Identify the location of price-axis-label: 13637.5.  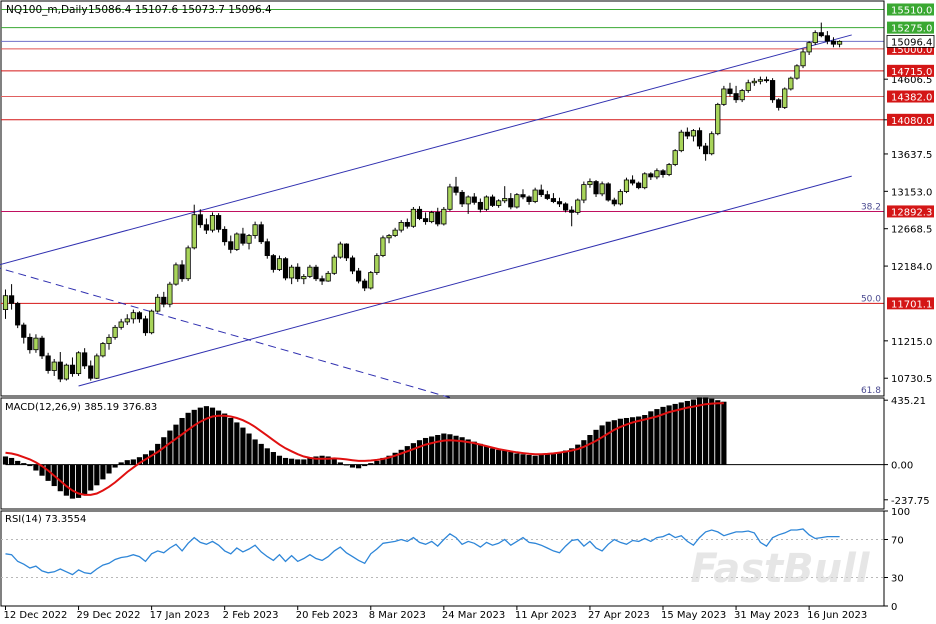
(911, 155).